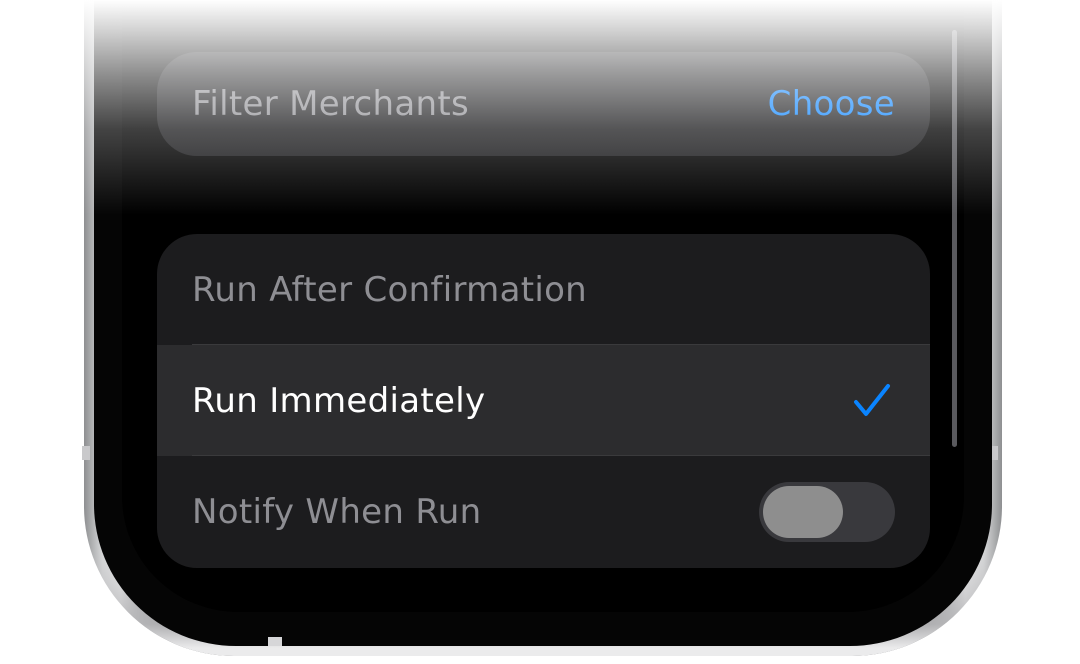  I want to click on option-notify-when-run: Notify When Run, so click(543, 511).